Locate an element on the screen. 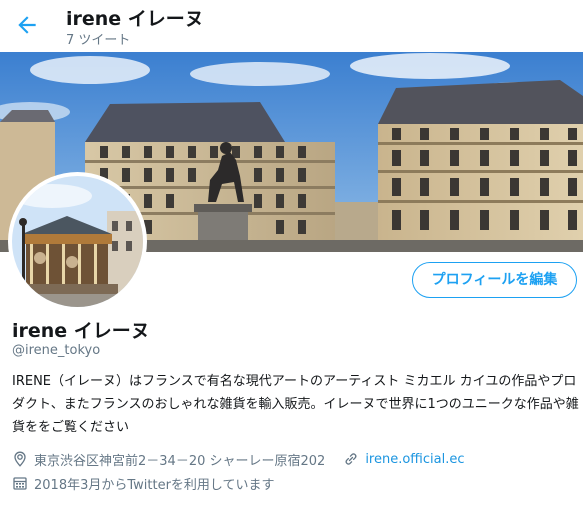  header-title: irene イレーヌ is located at coordinates (135, 19).